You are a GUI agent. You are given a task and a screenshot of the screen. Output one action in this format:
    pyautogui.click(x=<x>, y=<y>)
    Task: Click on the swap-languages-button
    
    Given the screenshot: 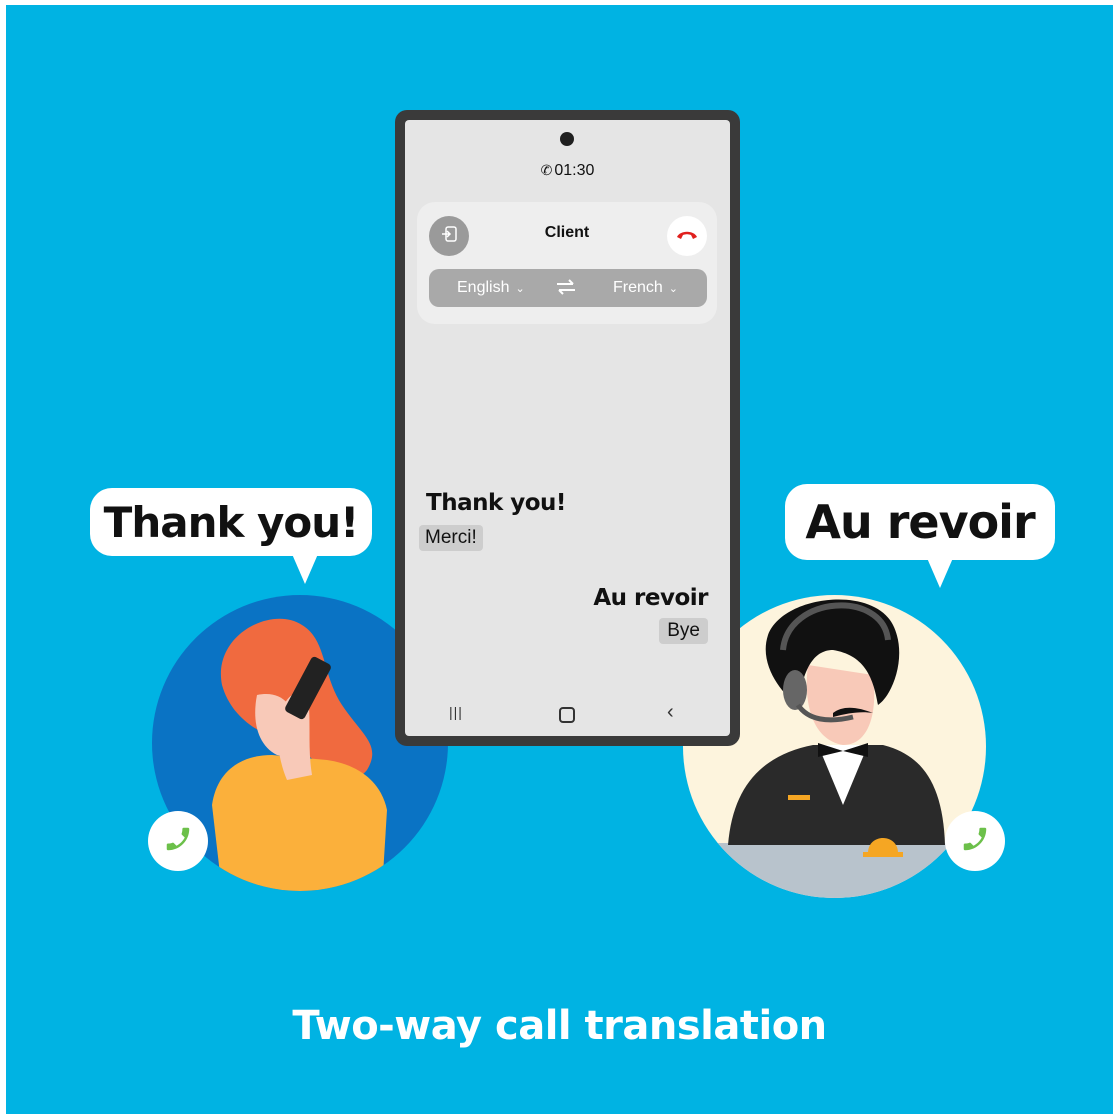 What is the action you would take?
    pyautogui.click(x=566, y=289)
    